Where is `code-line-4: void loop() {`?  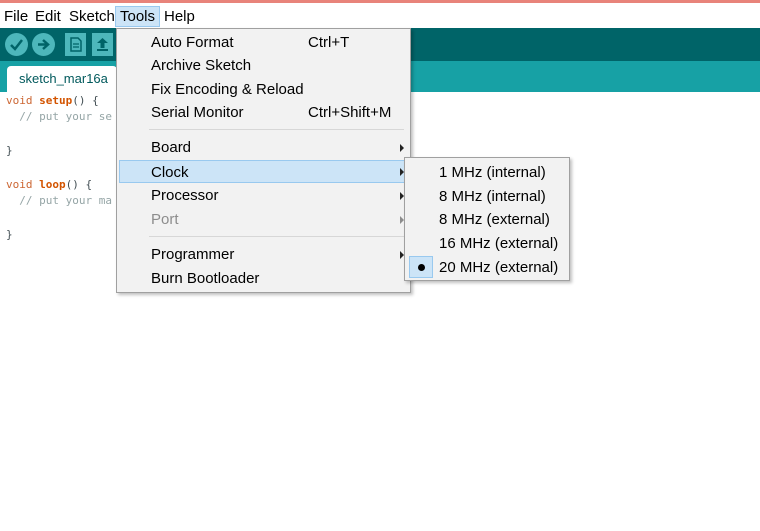
code-line-4: void loop() { is located at coordinates (49, 184).